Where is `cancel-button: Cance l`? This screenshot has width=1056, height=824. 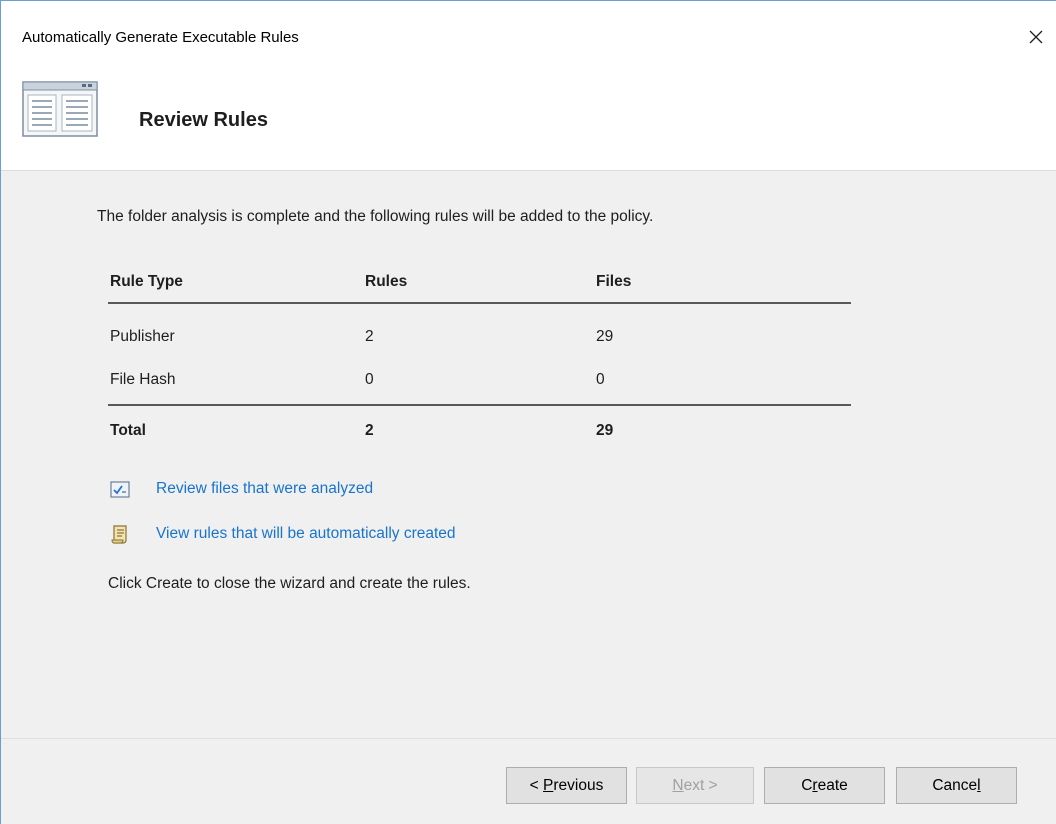
cancel-button: Cance l is located at coordinates (956, 785).